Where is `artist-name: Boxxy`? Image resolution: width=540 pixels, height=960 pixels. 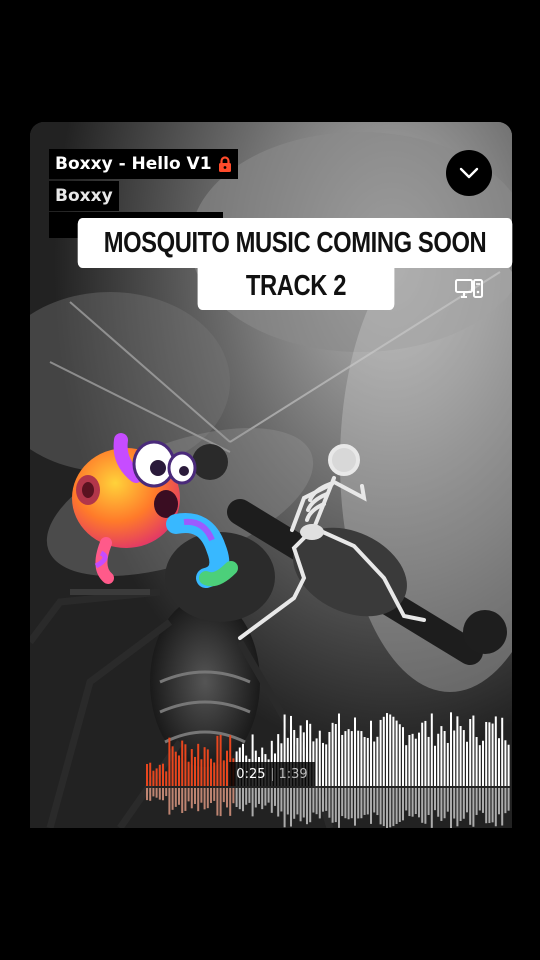
artist-name: Boxxy is located at coordinates (84, 196).